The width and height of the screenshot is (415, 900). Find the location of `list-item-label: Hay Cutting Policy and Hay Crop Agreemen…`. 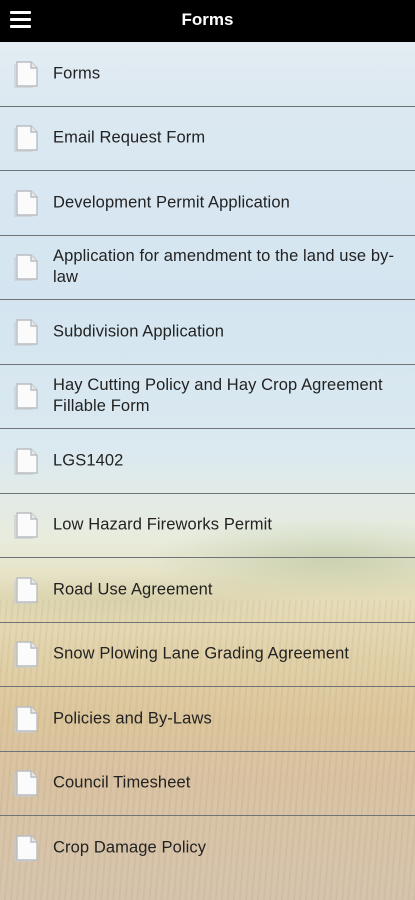

list-item-label: Hay Cutting Policy and Hay Crop Agreemen… is located at coordinates (218, 396).